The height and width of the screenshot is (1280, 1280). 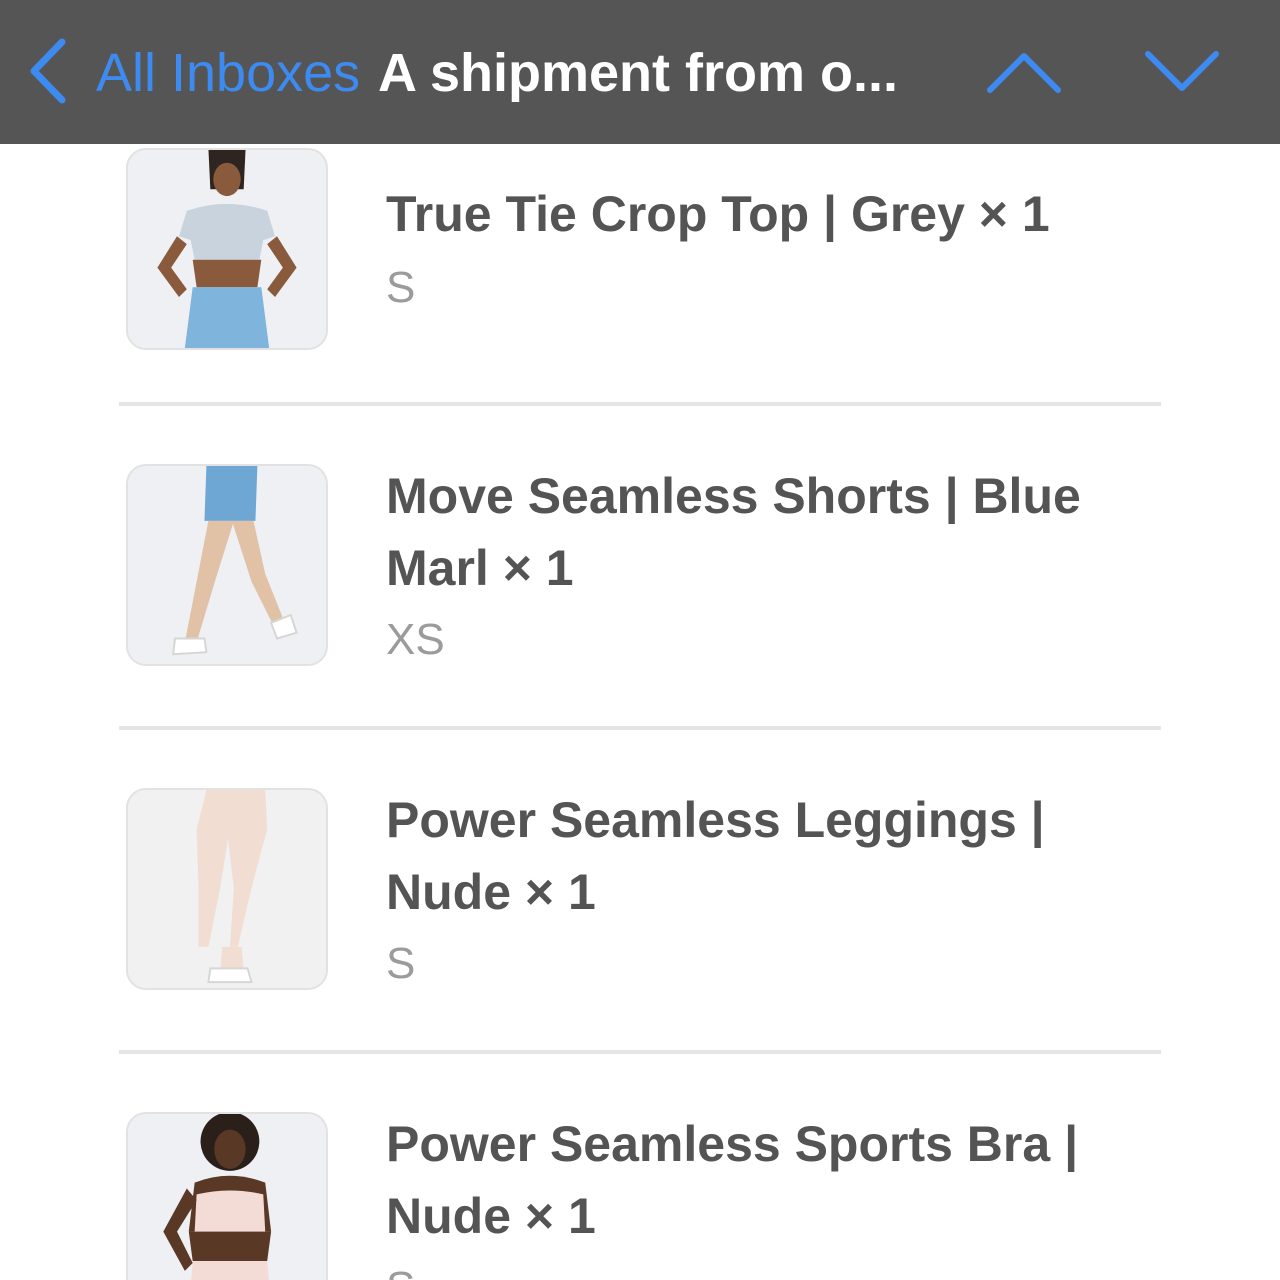 What do you see at coordinates (415, 639) in the screenshot?
I see `item-size: XS` at bounding box center [415, 639].